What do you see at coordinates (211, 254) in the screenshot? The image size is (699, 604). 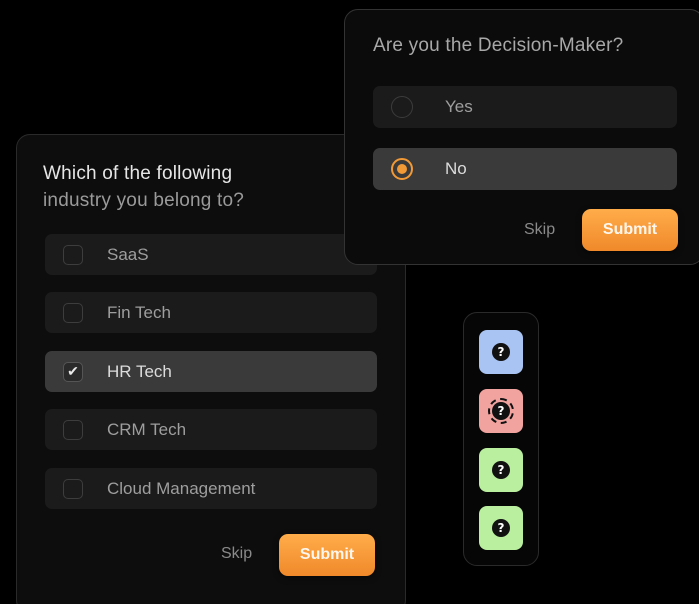 I see `option-saas: SaaS` at bounding box center [211, 254].